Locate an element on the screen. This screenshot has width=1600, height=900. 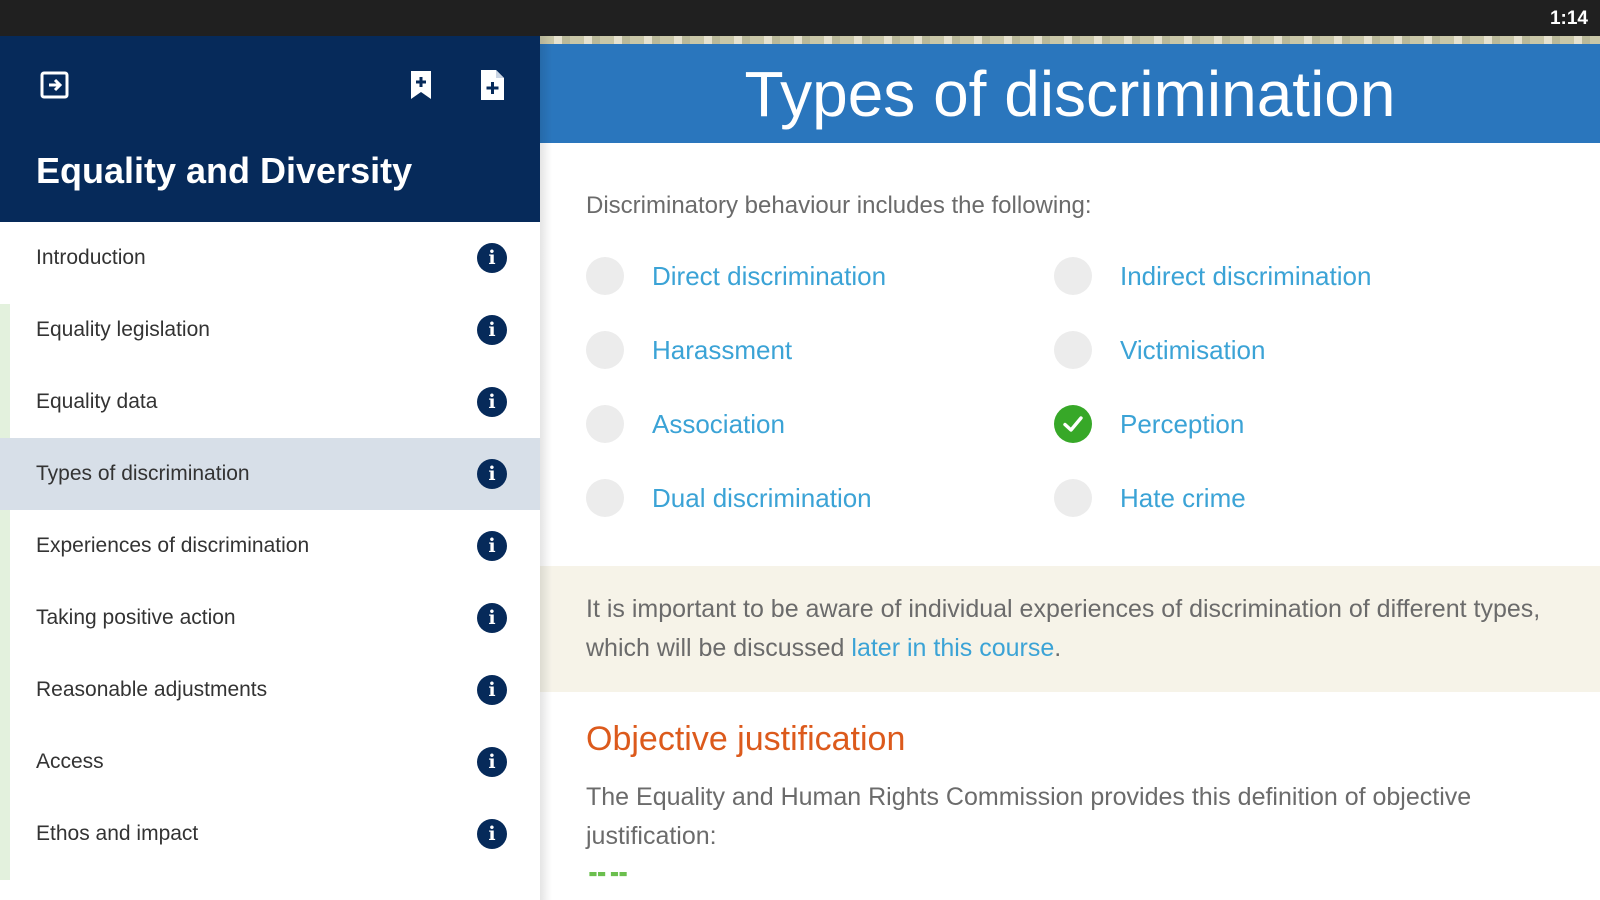
bookmark-add-icon is located at coordinates (421, 85).